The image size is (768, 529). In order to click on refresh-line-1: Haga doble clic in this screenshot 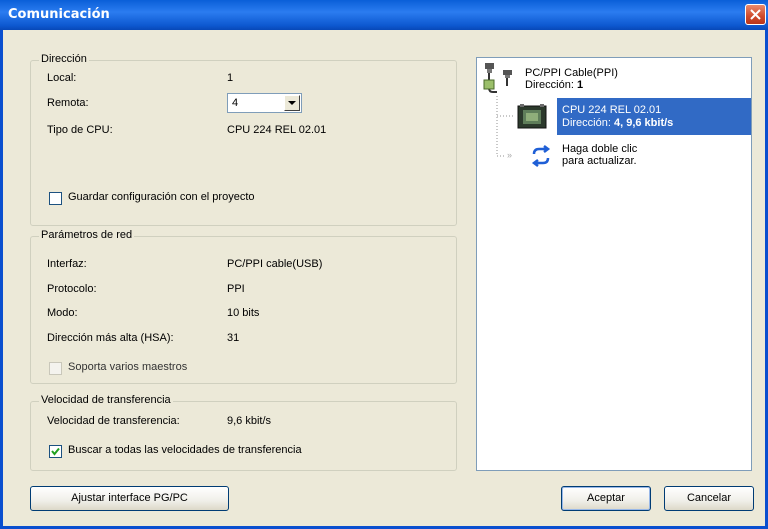, I will do `click(600, 149)`.